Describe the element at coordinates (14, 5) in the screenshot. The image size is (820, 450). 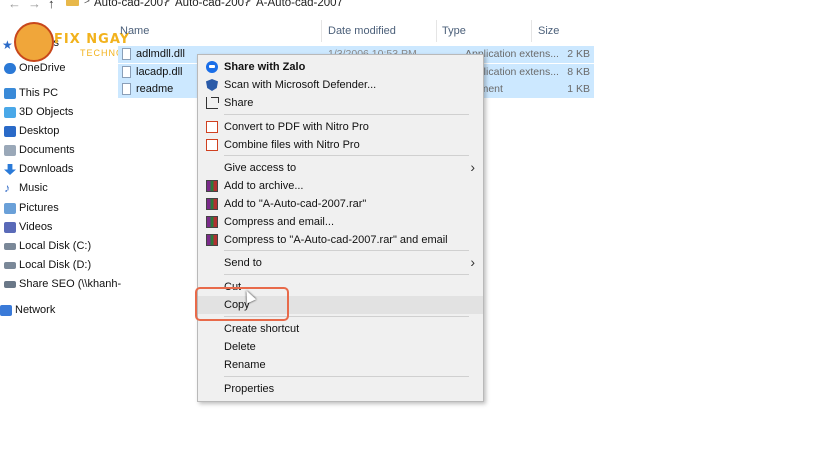
I see `back-arrow-icon: ←` at that location.